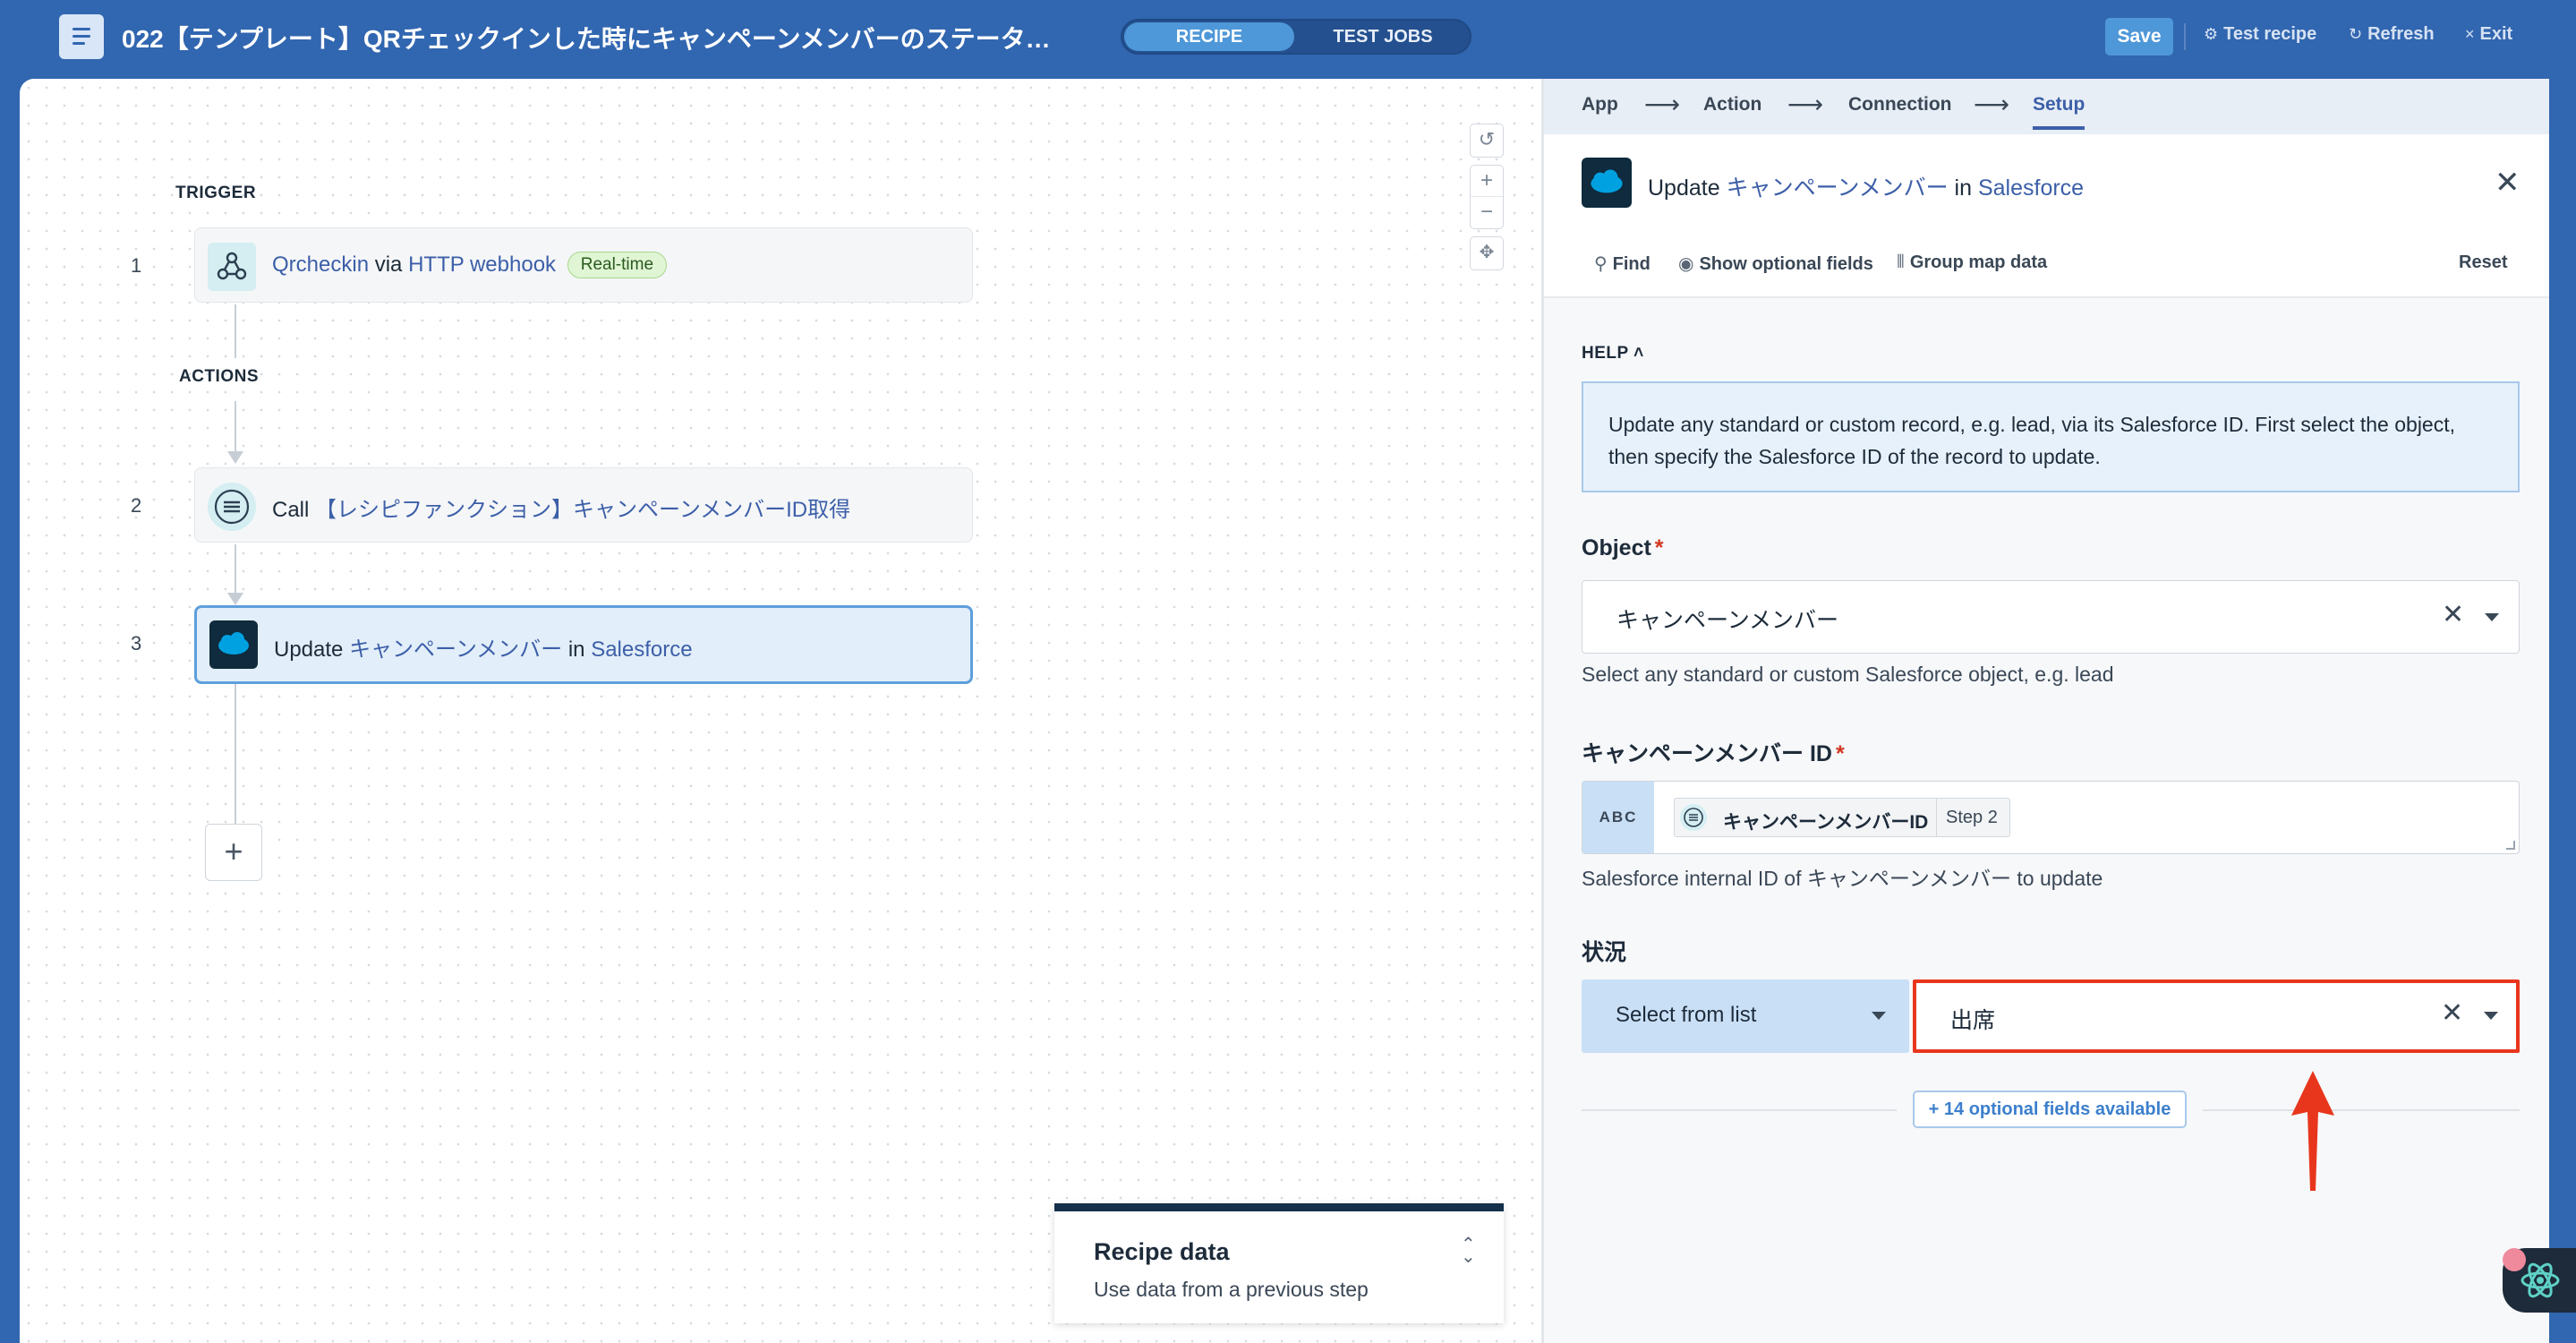 Image resolution: width=2576 pixels, height=1343 pixels. Describe the element at coordinates (1616, 547) in the screenshot. I see `object-label-text: Object` at that location.